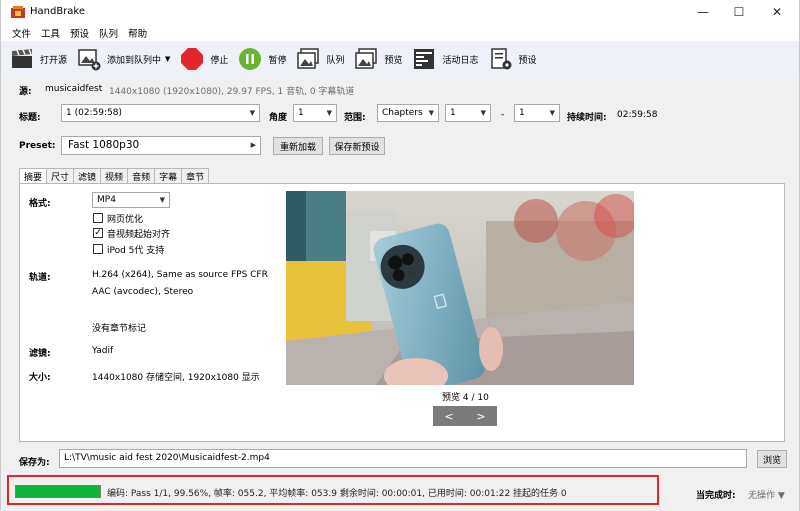 The width and height of the screenshot is (800, 511). Describe the element at coordinates (772, 459) in the screenshot. I see `browse-button: 浏览` at that location.